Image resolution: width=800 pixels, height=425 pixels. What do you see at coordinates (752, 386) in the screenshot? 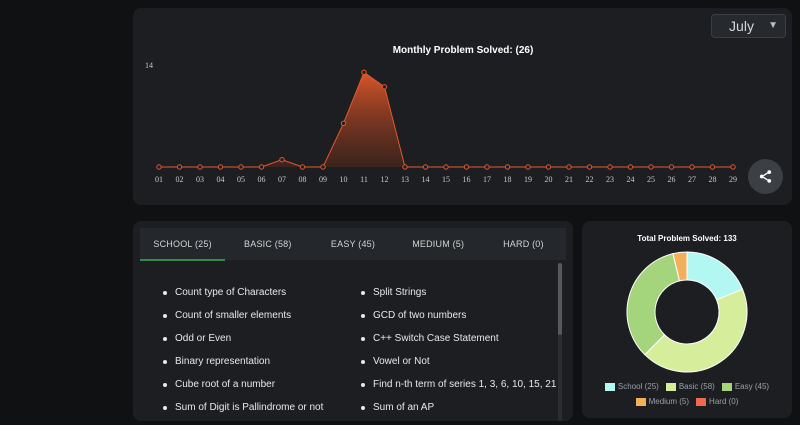
I see `legend-label: Easy (45)` at bounding box center [752, 386].